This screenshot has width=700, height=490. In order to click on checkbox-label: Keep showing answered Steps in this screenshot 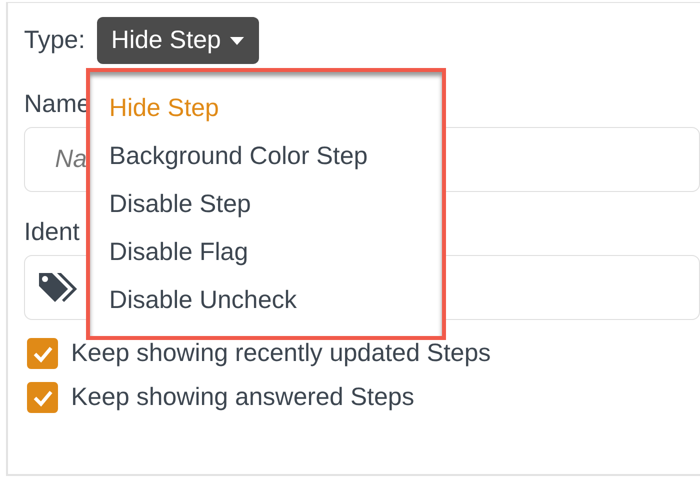, I will do `click(242, 397)`.